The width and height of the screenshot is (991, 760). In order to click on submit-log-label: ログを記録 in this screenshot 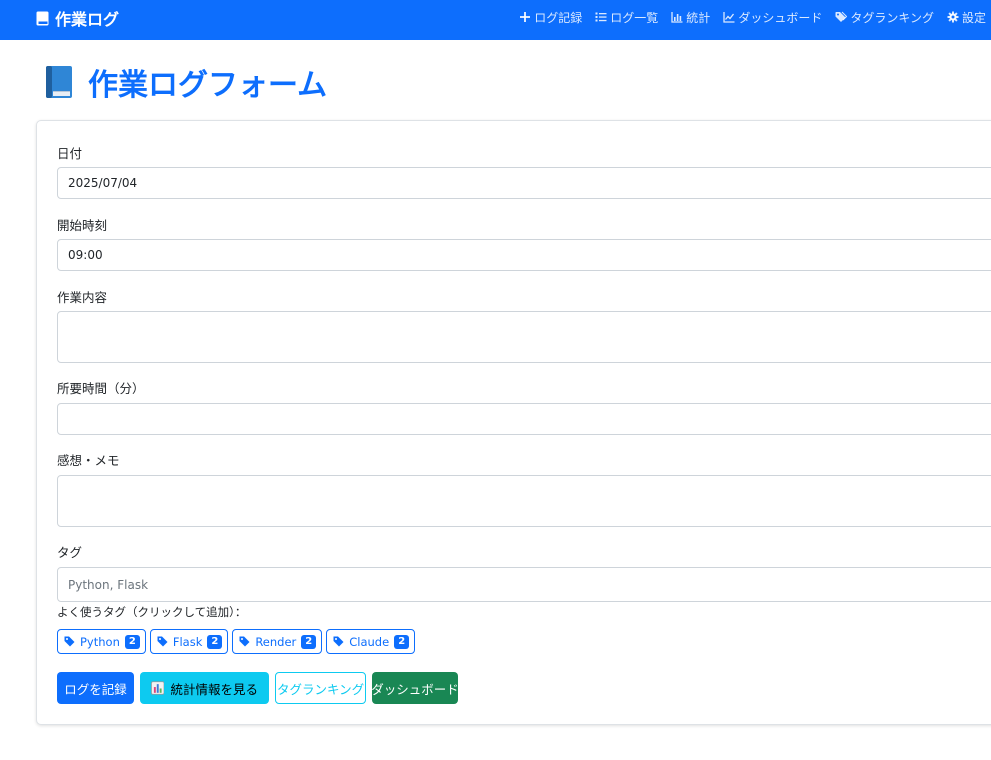, I will do `click(95, 689)`.